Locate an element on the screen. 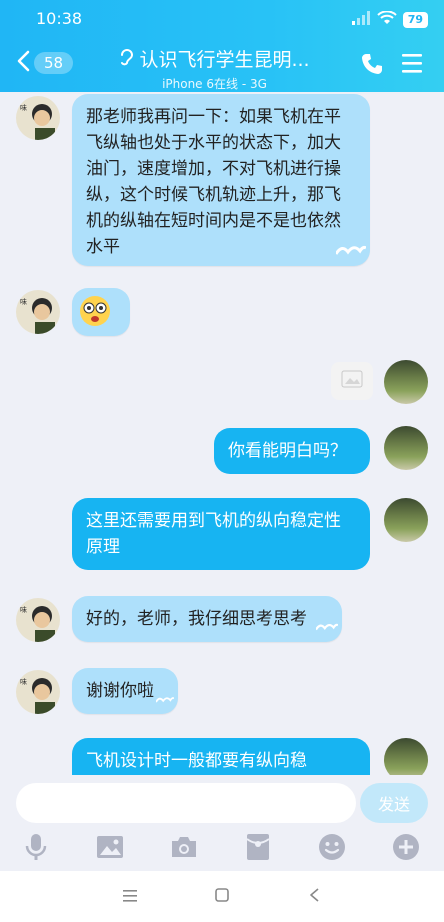 Image resolution: width=444 pixels, height=922 pixels. image-placeholder-icon is located at coordinates (352, 381).